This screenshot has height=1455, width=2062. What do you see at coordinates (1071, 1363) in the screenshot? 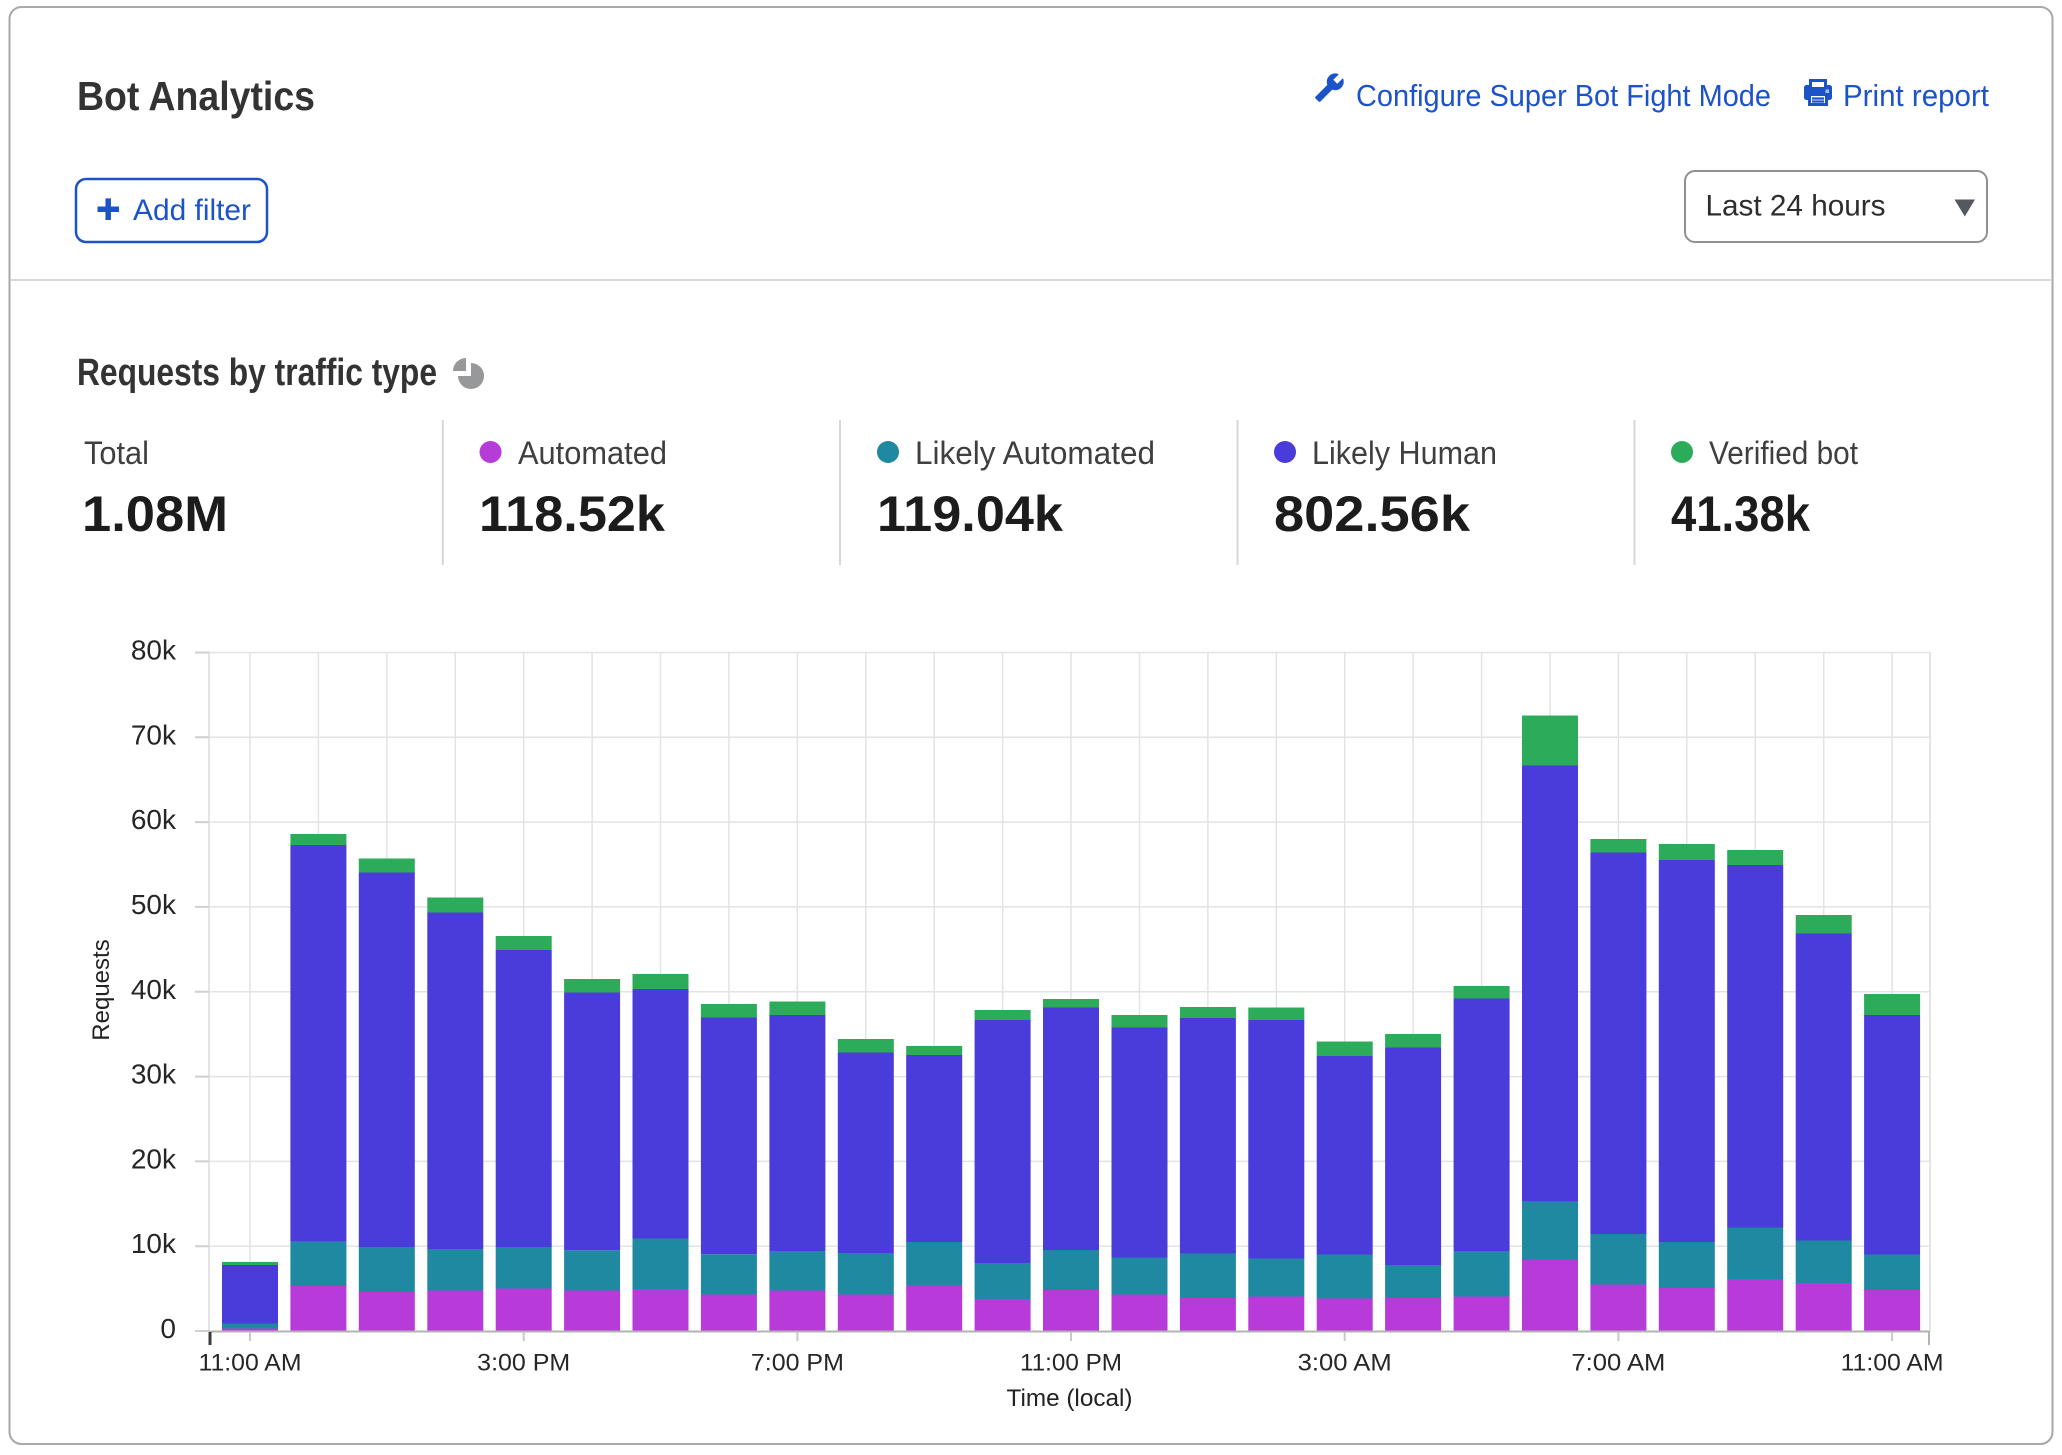
I see `svg-text: 11:00 PM` at bounding box center [1071, 1363].